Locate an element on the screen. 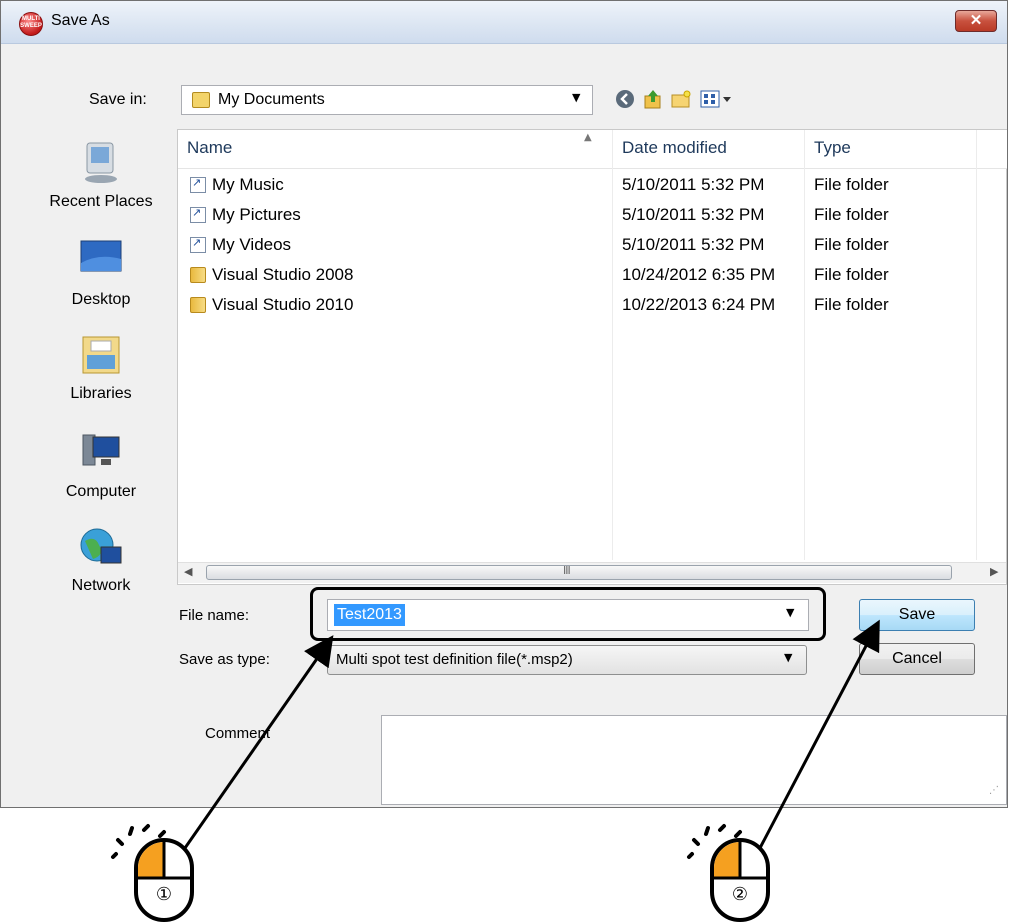 The image size is (1010, 923). close-button: ✕ is located at coordinates (976, 21).